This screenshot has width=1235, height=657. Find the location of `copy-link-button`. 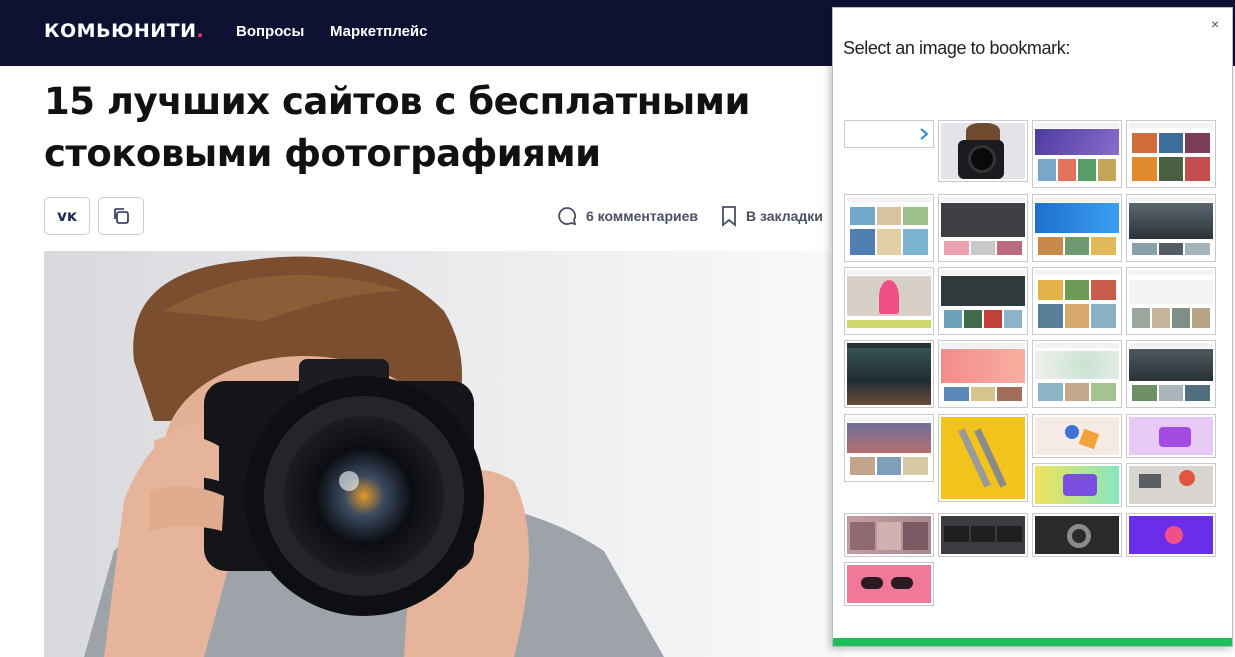

copy-link-button is located at coordinates (121, 216).